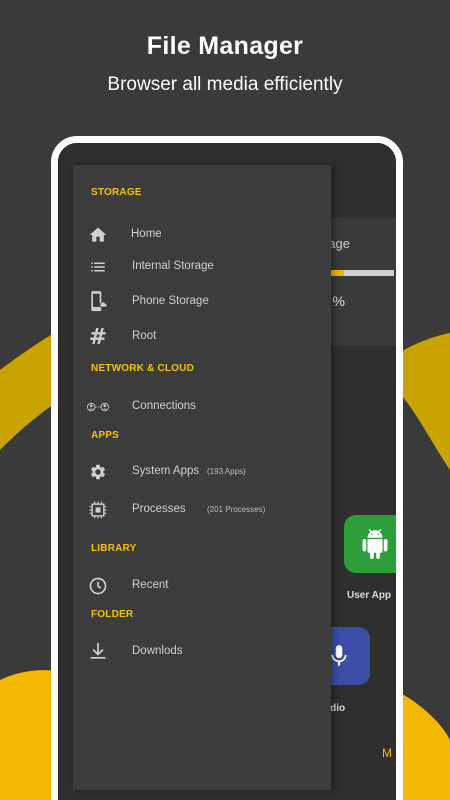  Describe the element at coordinates (114, 548) in the screenshot. I see `section-header-library: LIBRARY` at that location.